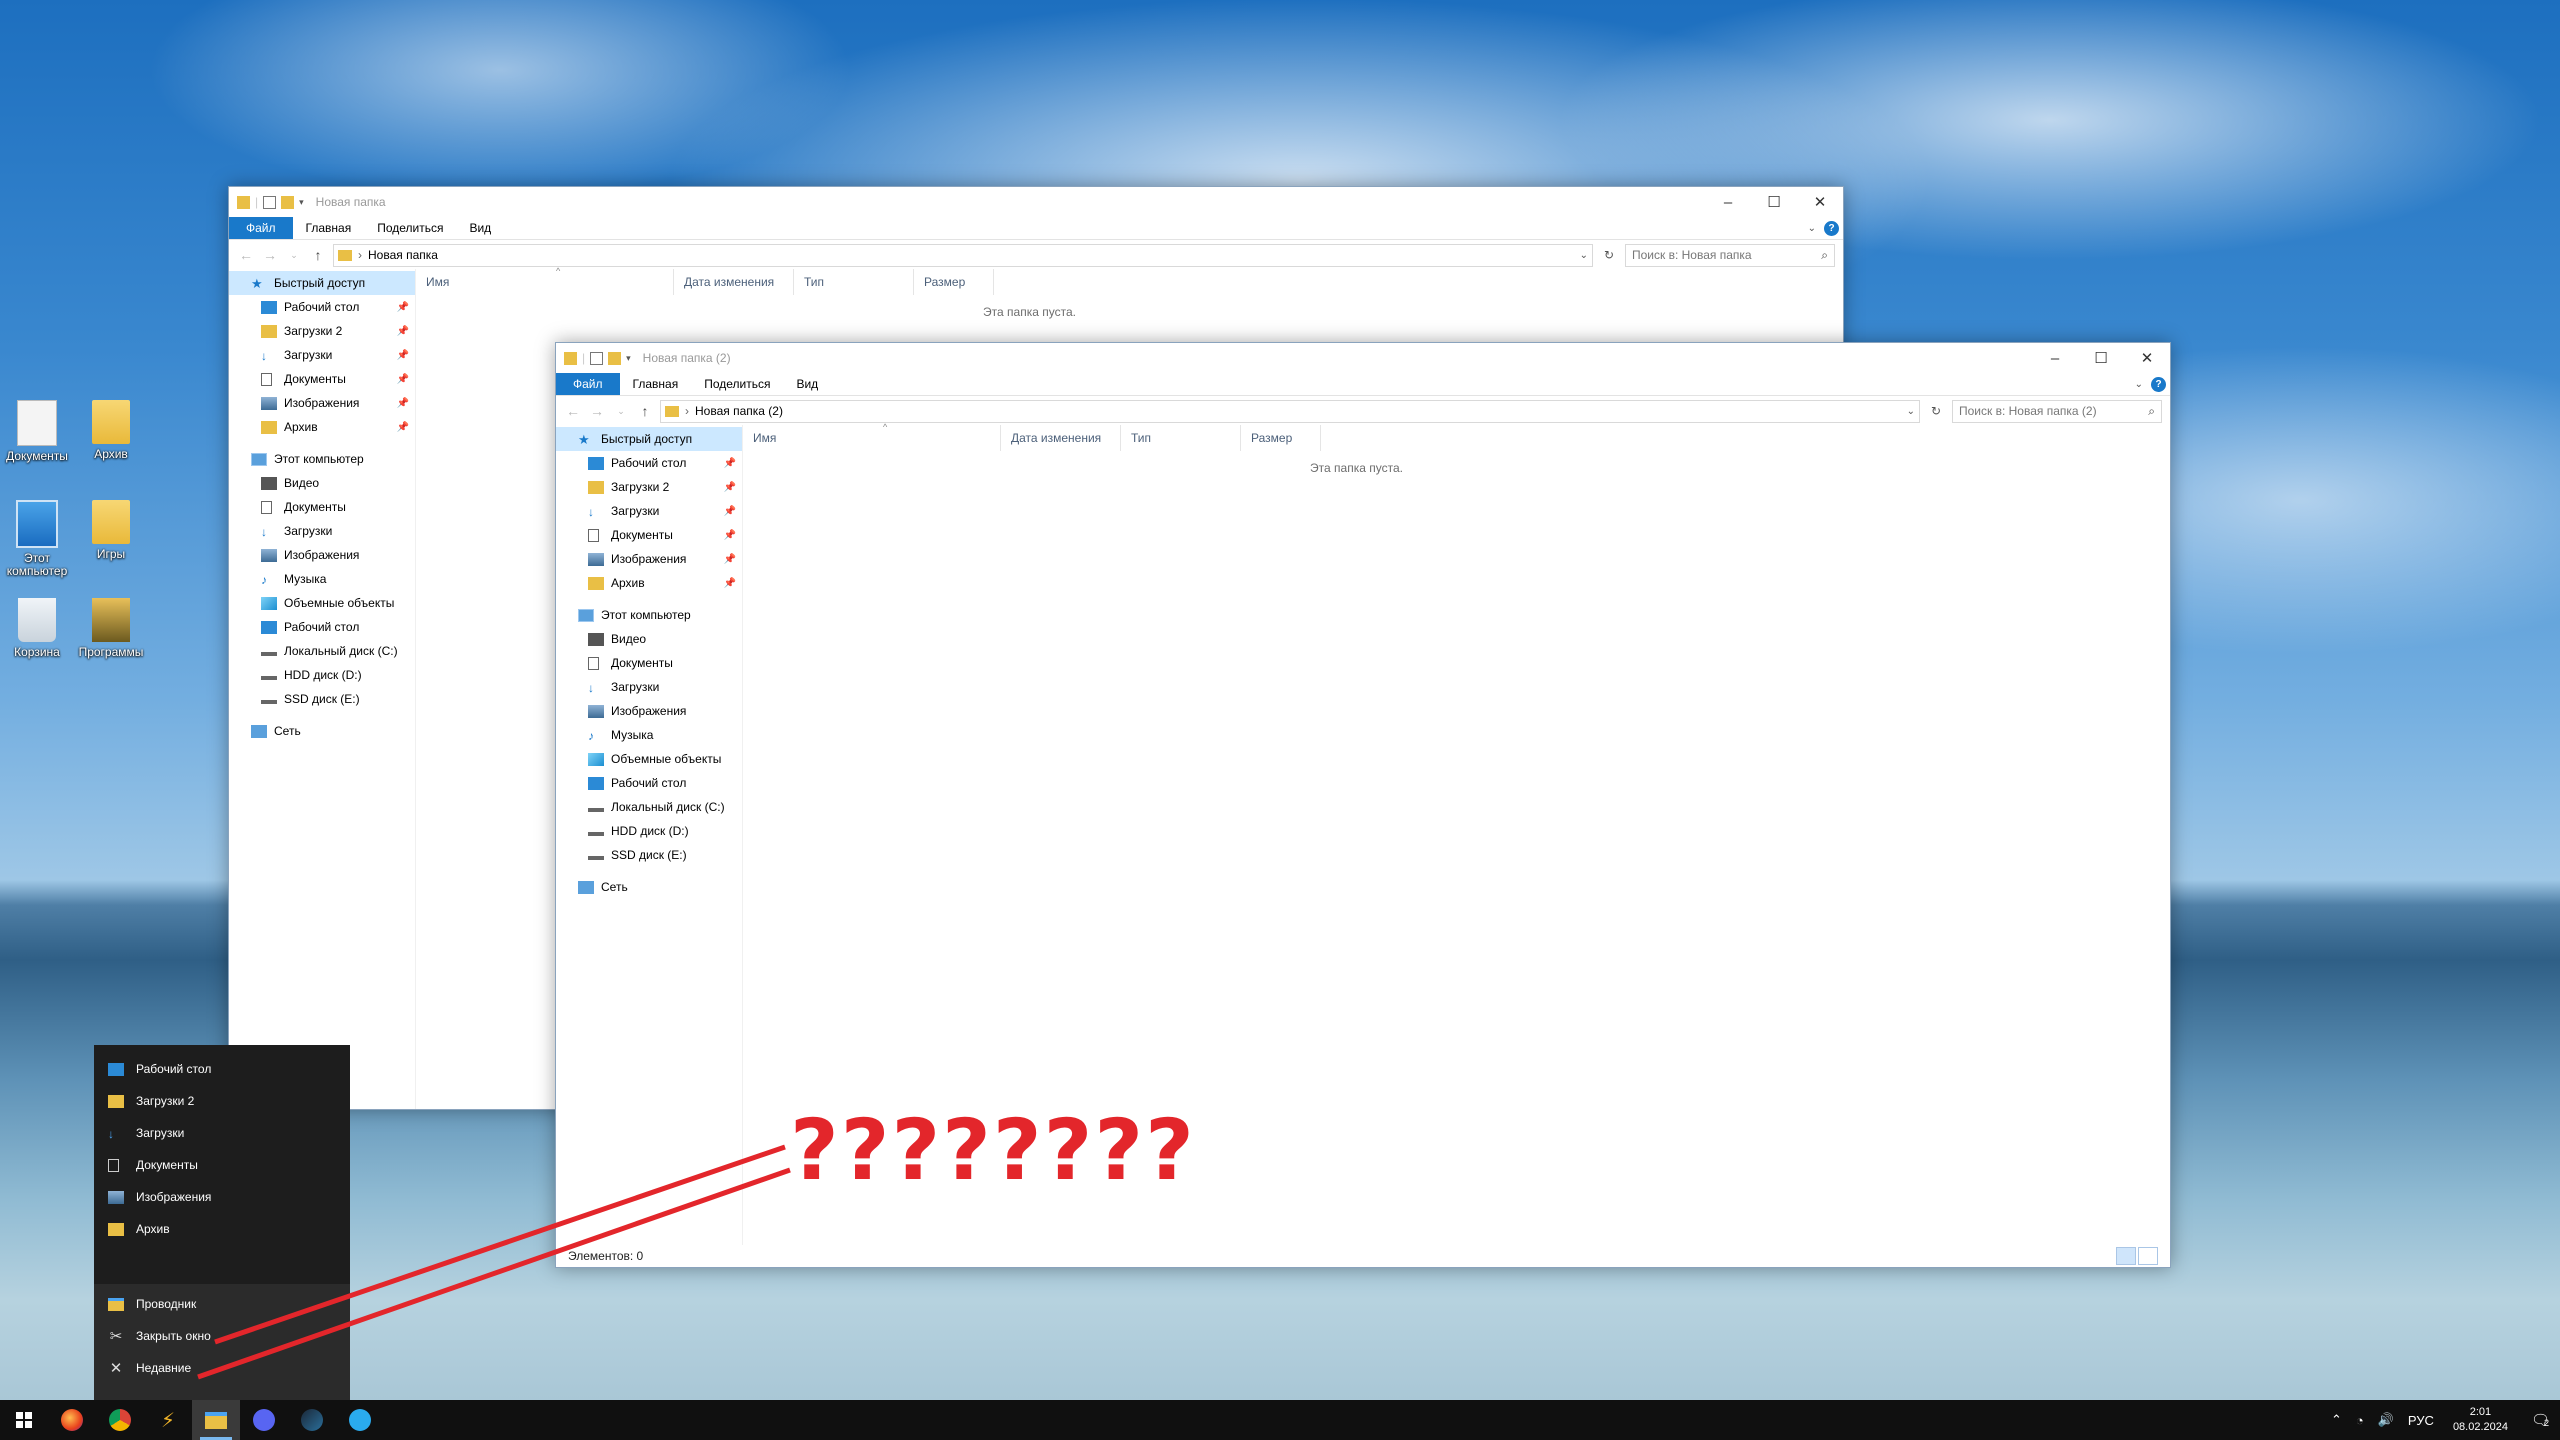  Describe the element at coordinates (649, 855) in the screenshot. I see `nav-item-drive-e: SSD диск (E:)` at that location.